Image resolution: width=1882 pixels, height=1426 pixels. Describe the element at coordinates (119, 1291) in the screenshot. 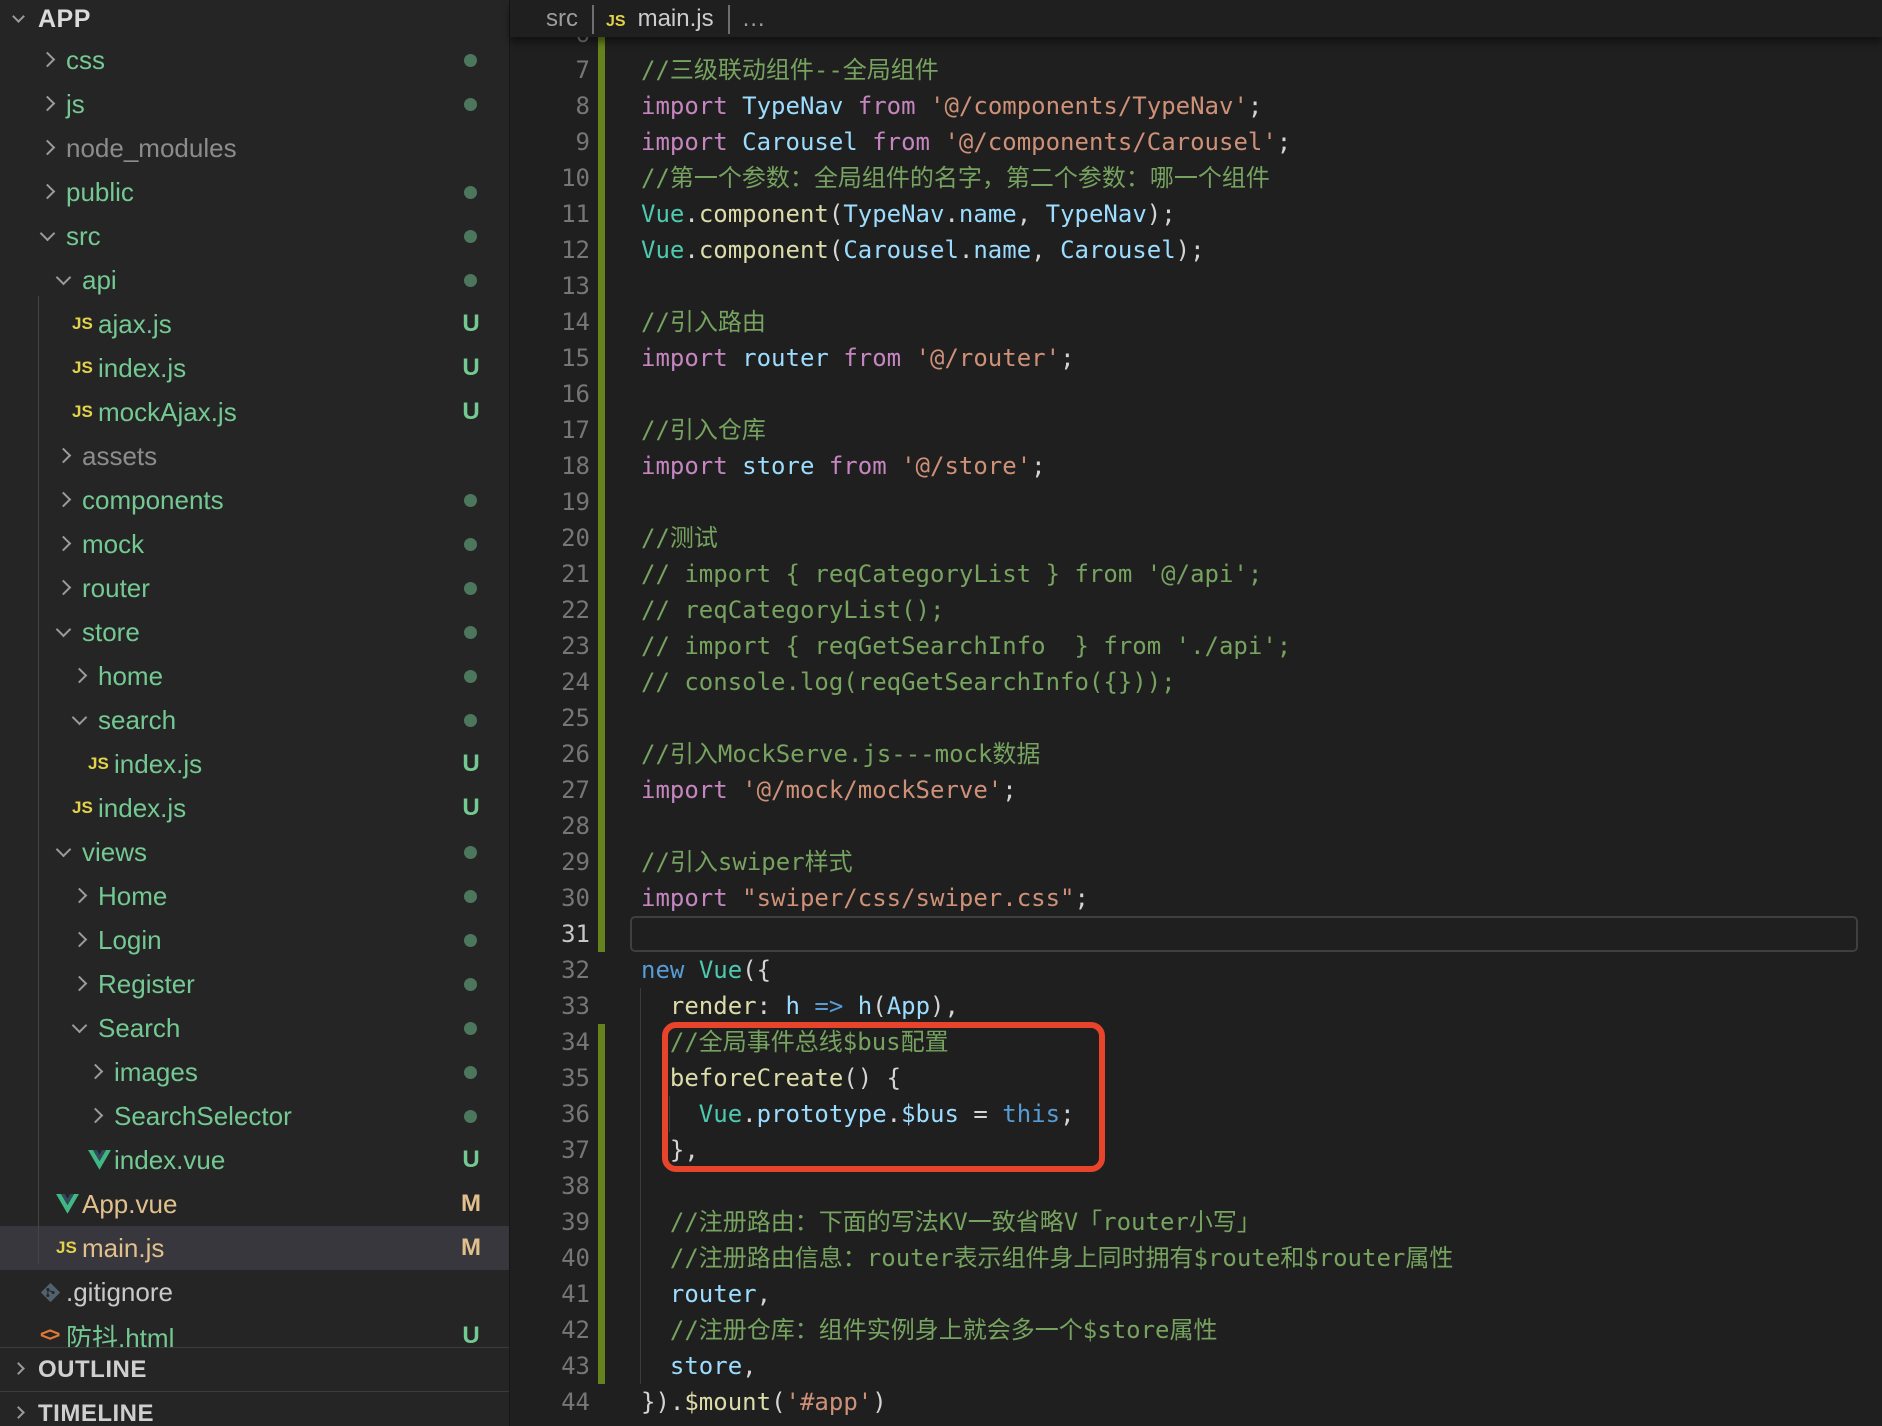

I see `tree-item-label: .gitignore` at that location.